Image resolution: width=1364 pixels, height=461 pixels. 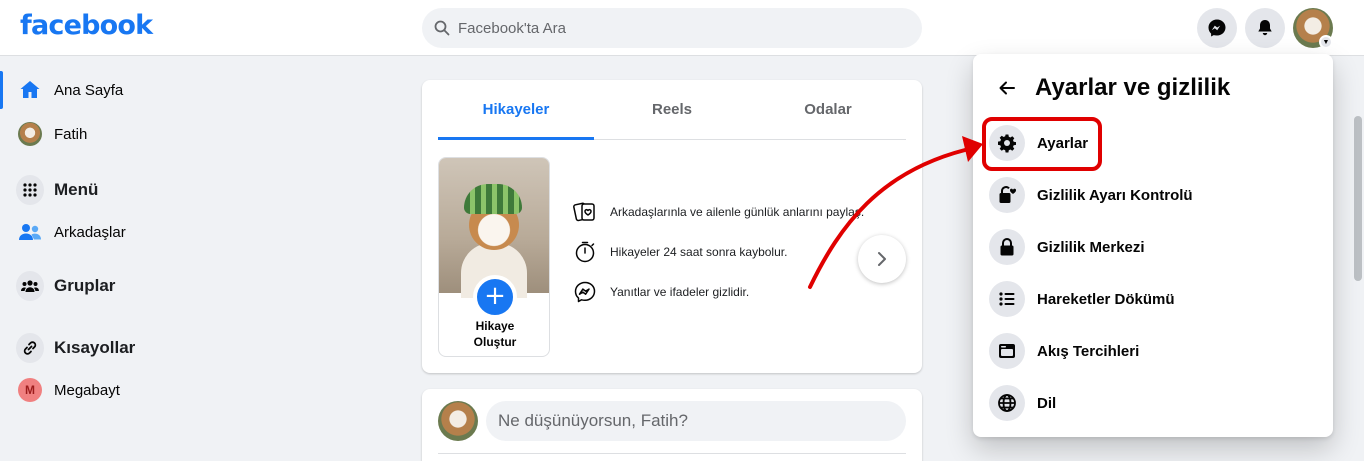 I want to click on search-box, so click(x=672, y=28).